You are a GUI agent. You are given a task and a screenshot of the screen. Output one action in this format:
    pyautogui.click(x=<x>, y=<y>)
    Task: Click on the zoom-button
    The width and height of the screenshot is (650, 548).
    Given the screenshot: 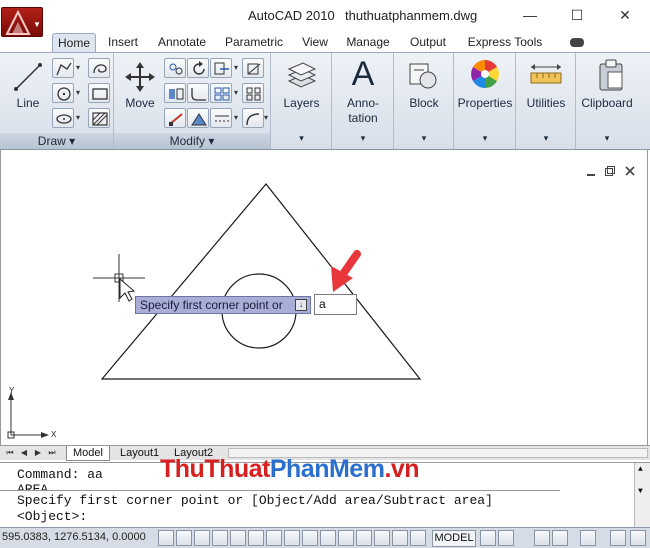 What is the action you would take?
    pyautogui.click(x=382, y=538)
    